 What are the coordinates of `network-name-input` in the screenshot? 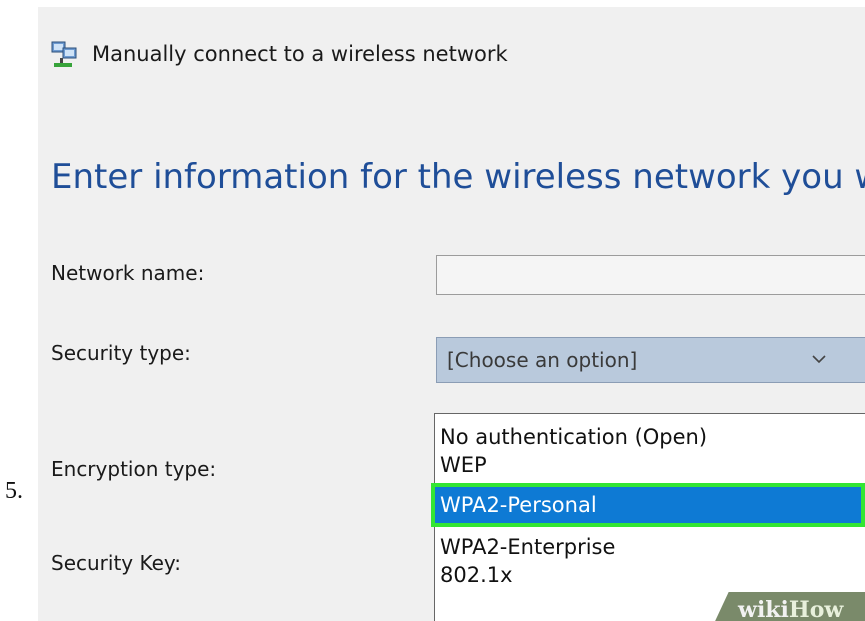 It's located at (650, 275).